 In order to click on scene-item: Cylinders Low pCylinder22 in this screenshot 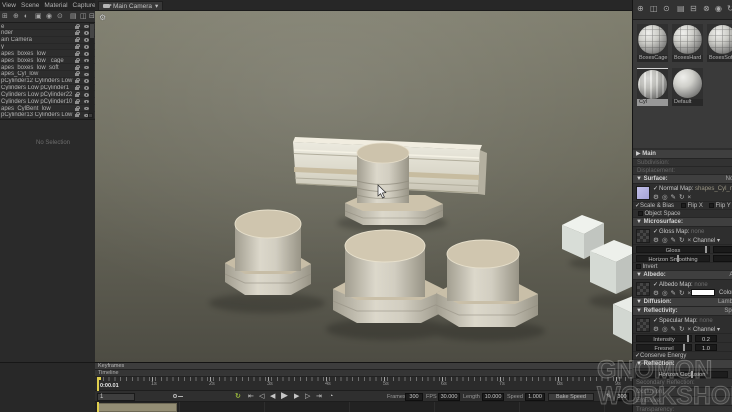, I will do `click(47, 95)`.